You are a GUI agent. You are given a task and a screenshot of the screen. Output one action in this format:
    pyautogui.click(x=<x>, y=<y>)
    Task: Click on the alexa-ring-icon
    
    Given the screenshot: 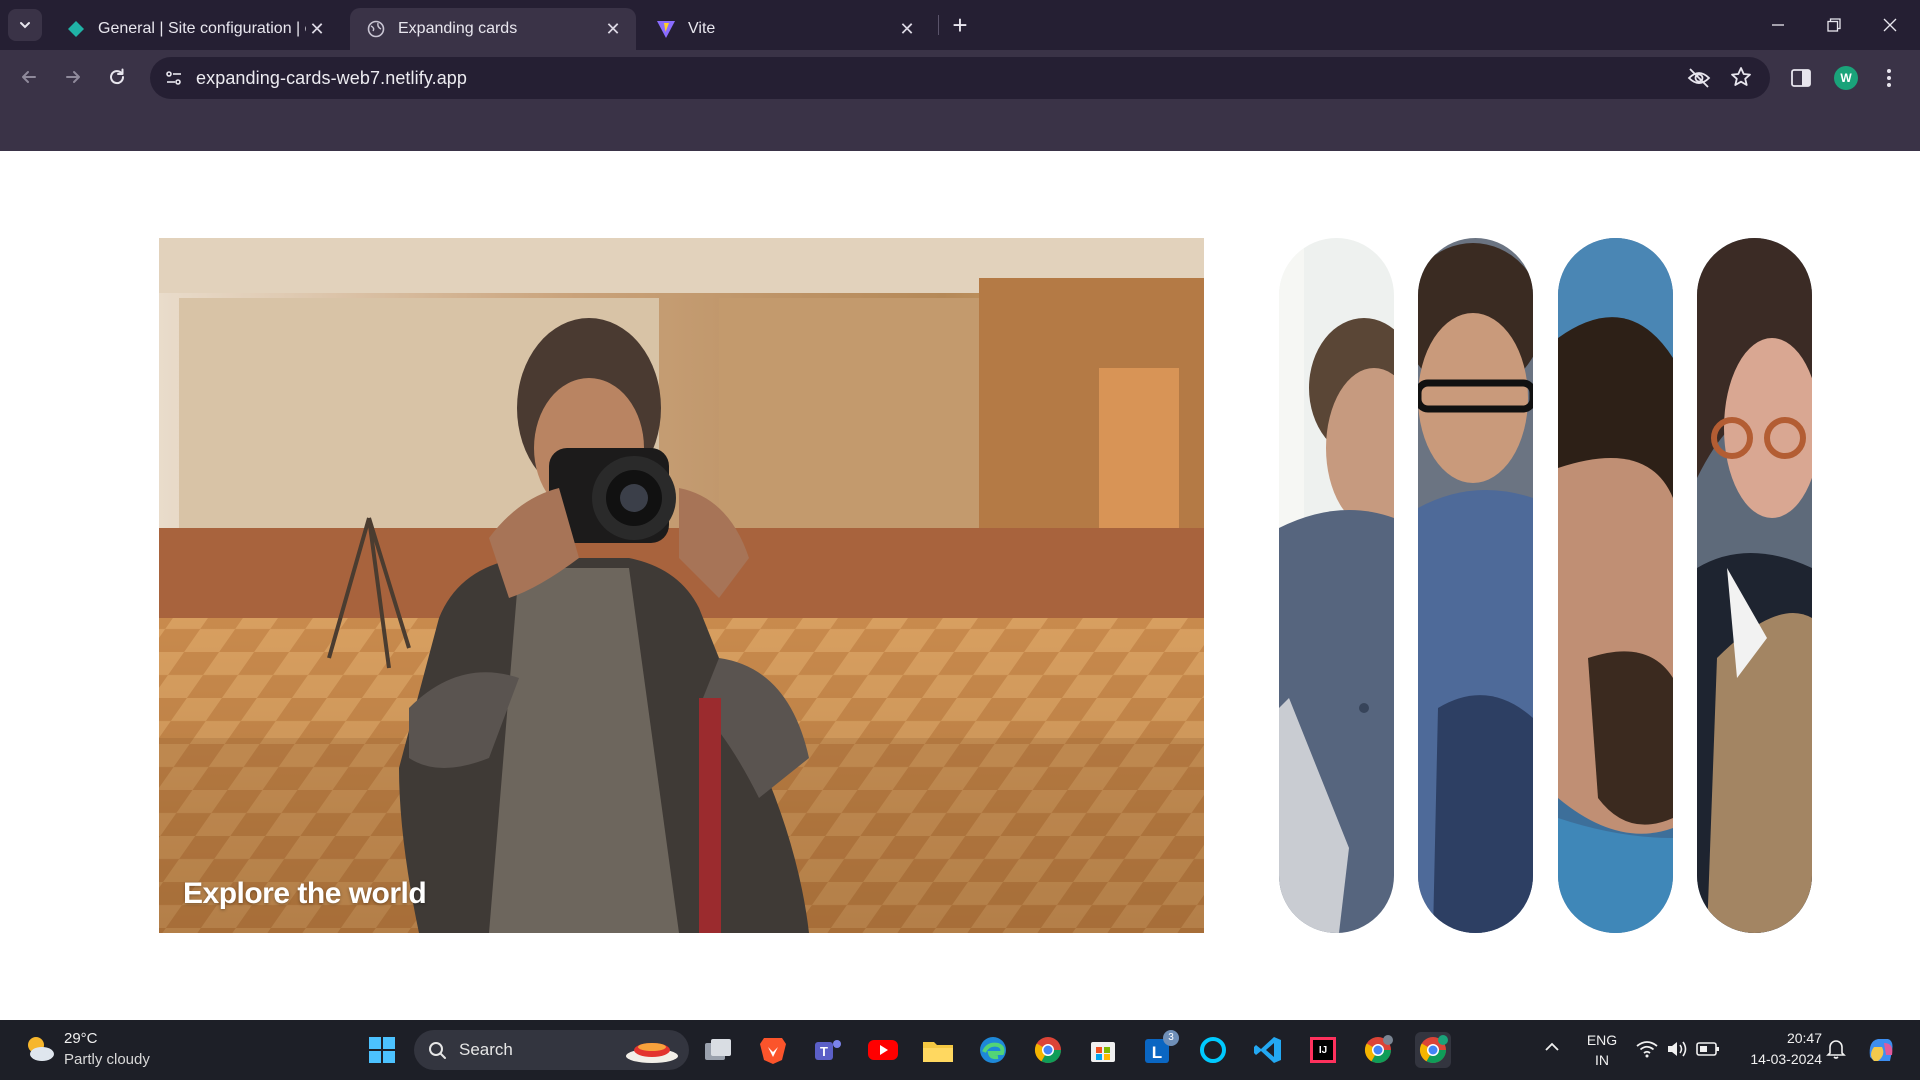 What is the action you would take?
    pyautogui.click(x=1213, y=1050)
    